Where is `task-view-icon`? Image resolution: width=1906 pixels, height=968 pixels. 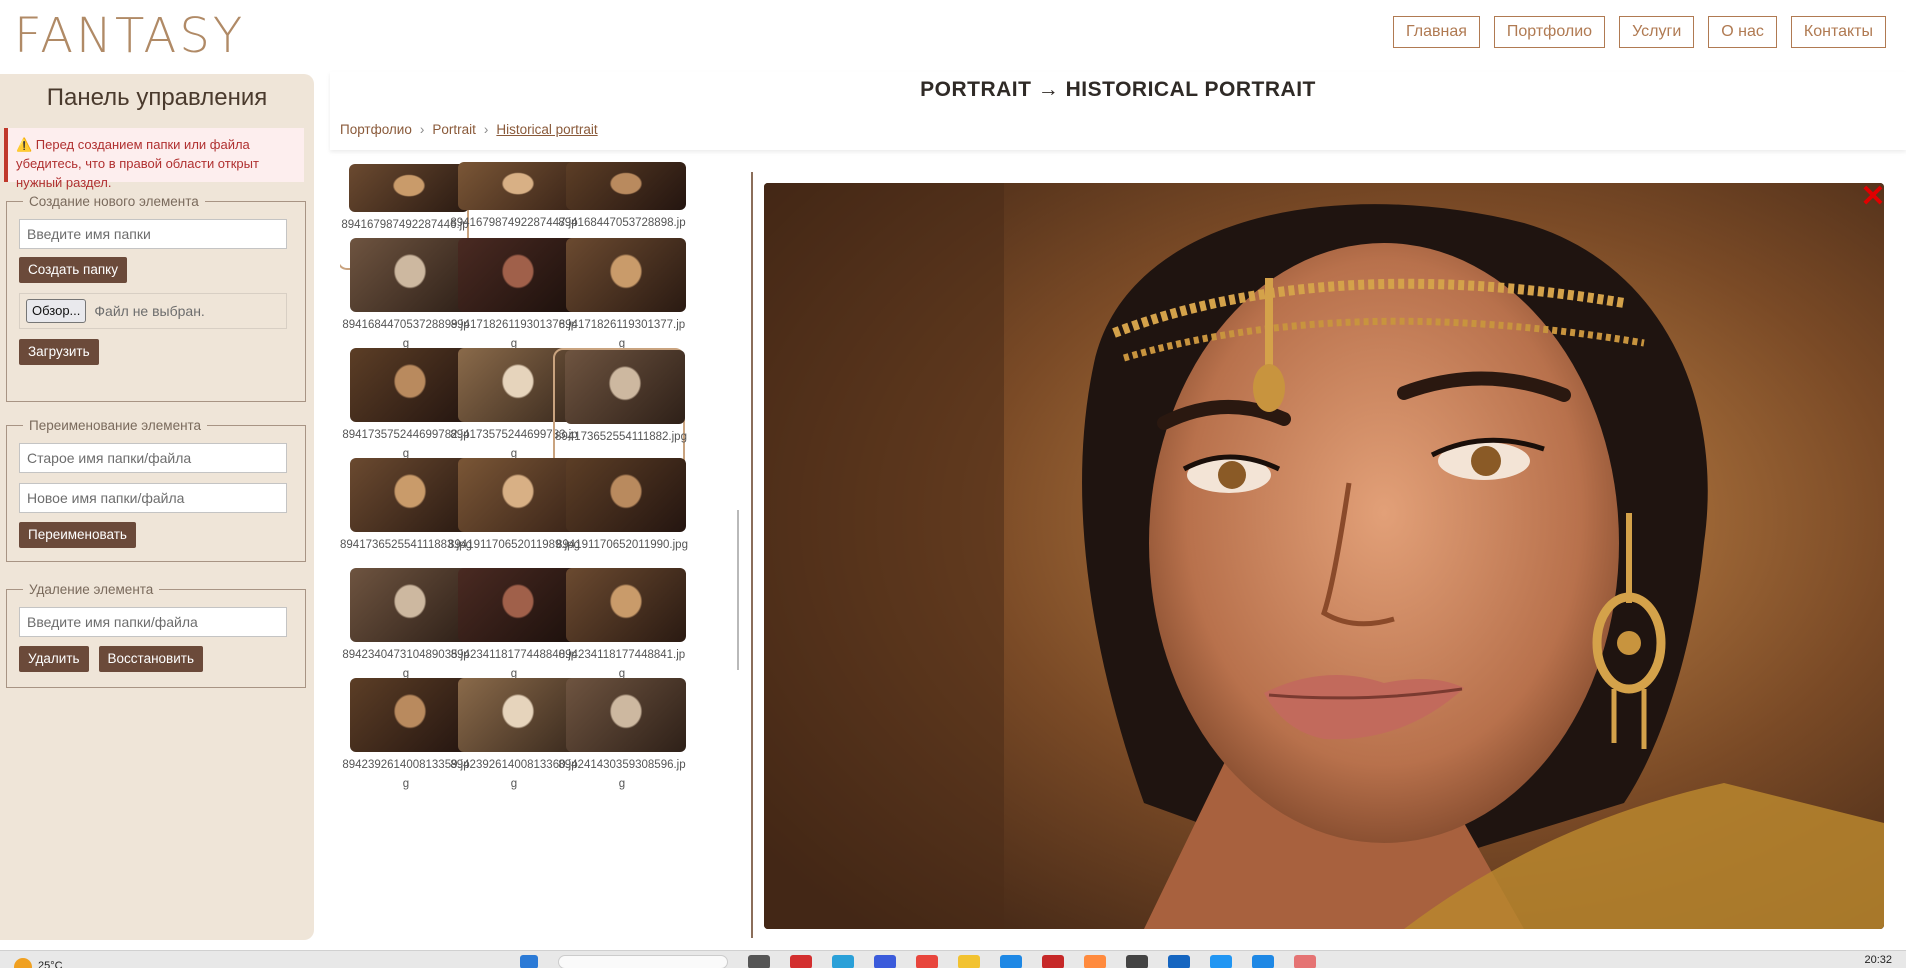
task-view-icon is located at coordinates (759, 961).